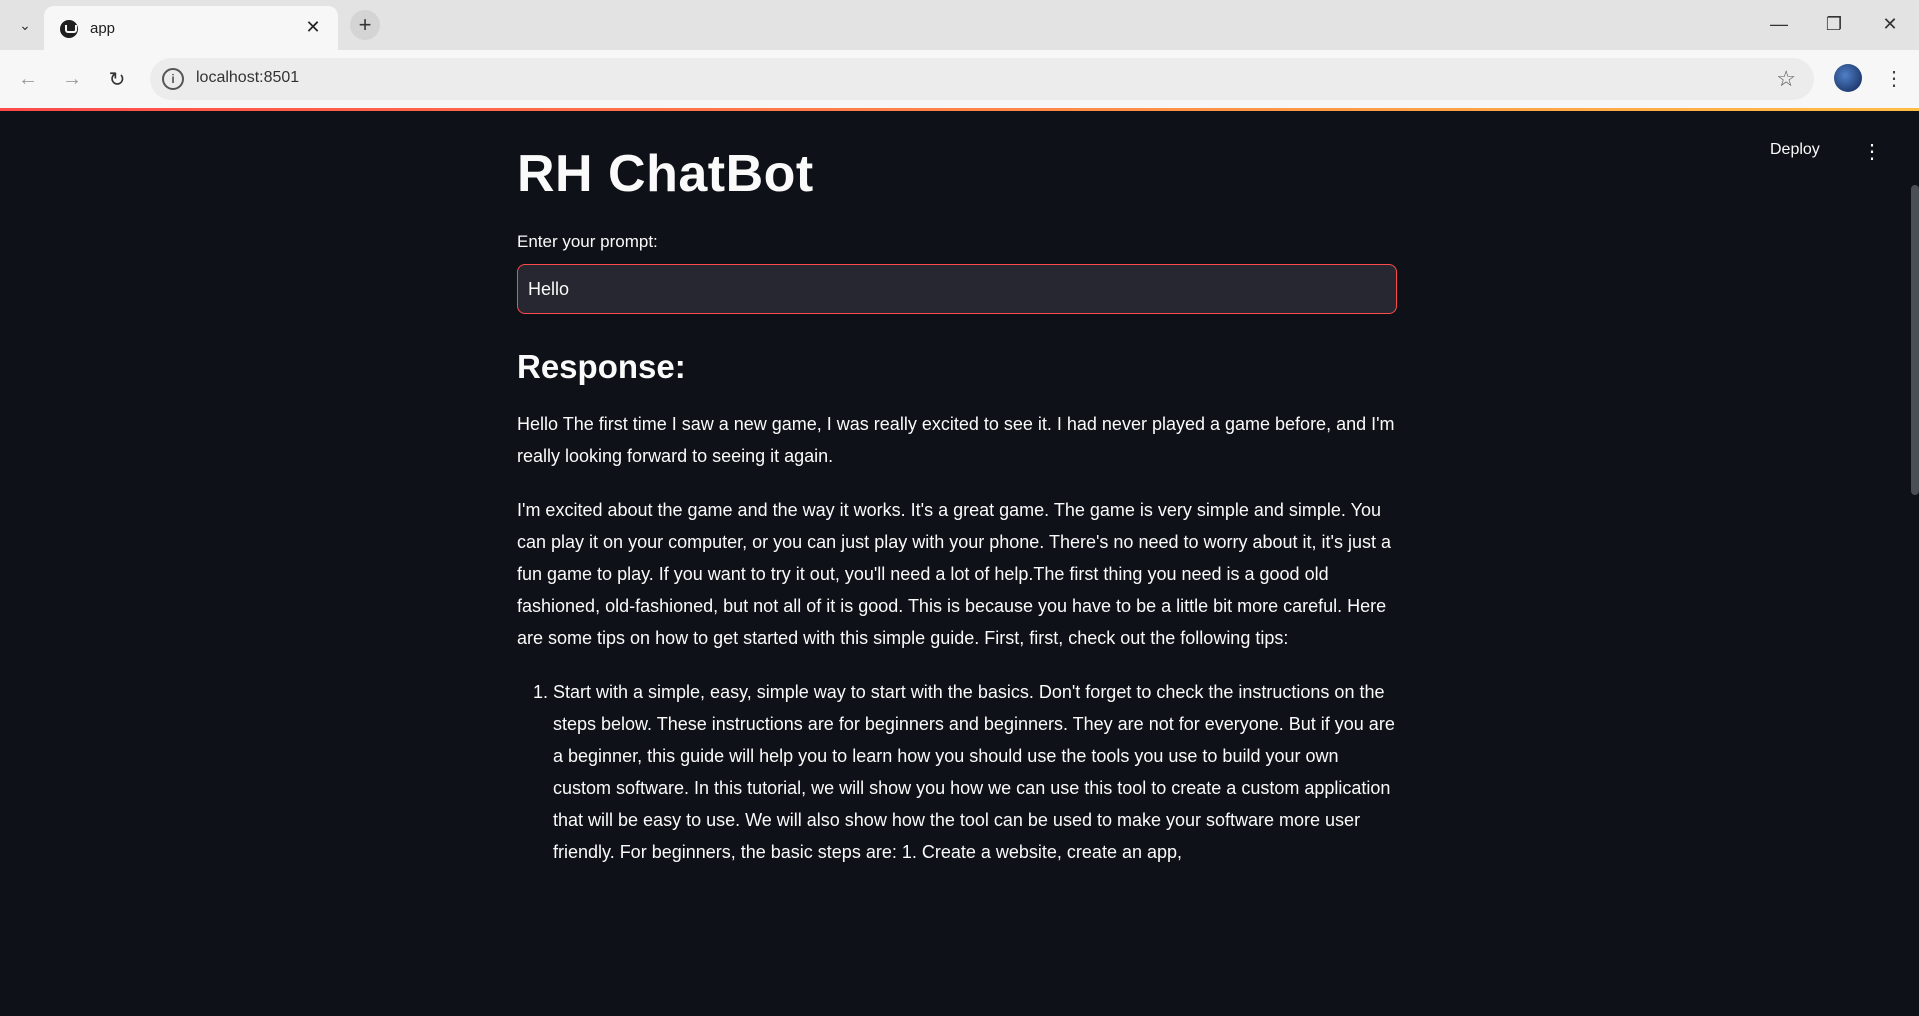 This screenshot has height=1016, width=1919. Describe the element at coordinates (1848, 78) in the screenshot. I see `profile-avatar` at that location.